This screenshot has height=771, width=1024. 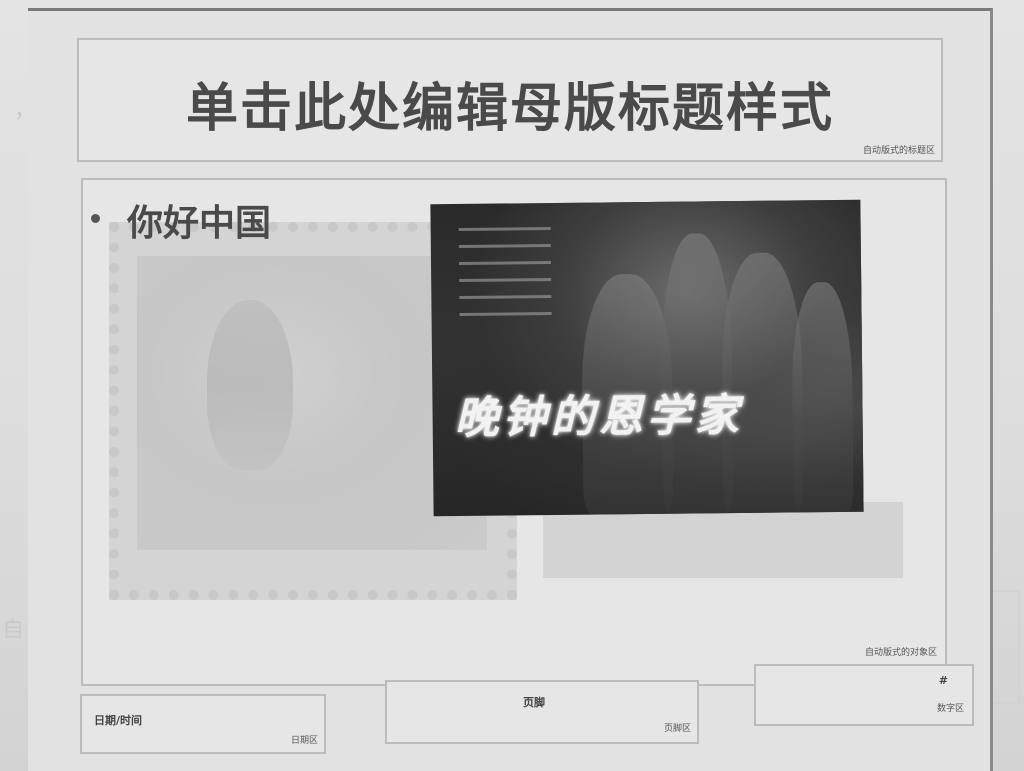 What do you see at coordinates (677, 729) in the screenshot?
I see `footer-area-tag: 页脚区` at bounding box center [677, 729].